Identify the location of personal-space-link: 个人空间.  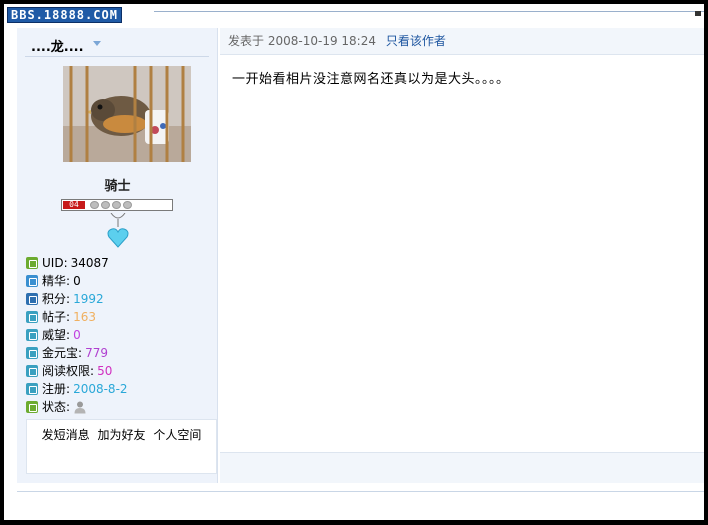
(177, 435).